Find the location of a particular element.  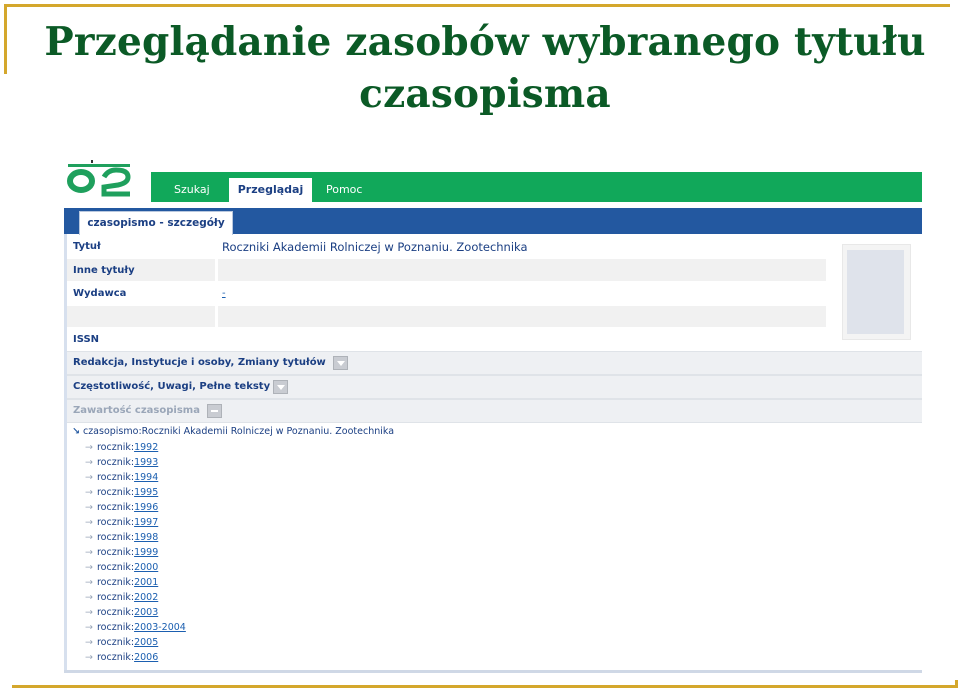

year-link: 1993 is located at coordinates (146, 462).